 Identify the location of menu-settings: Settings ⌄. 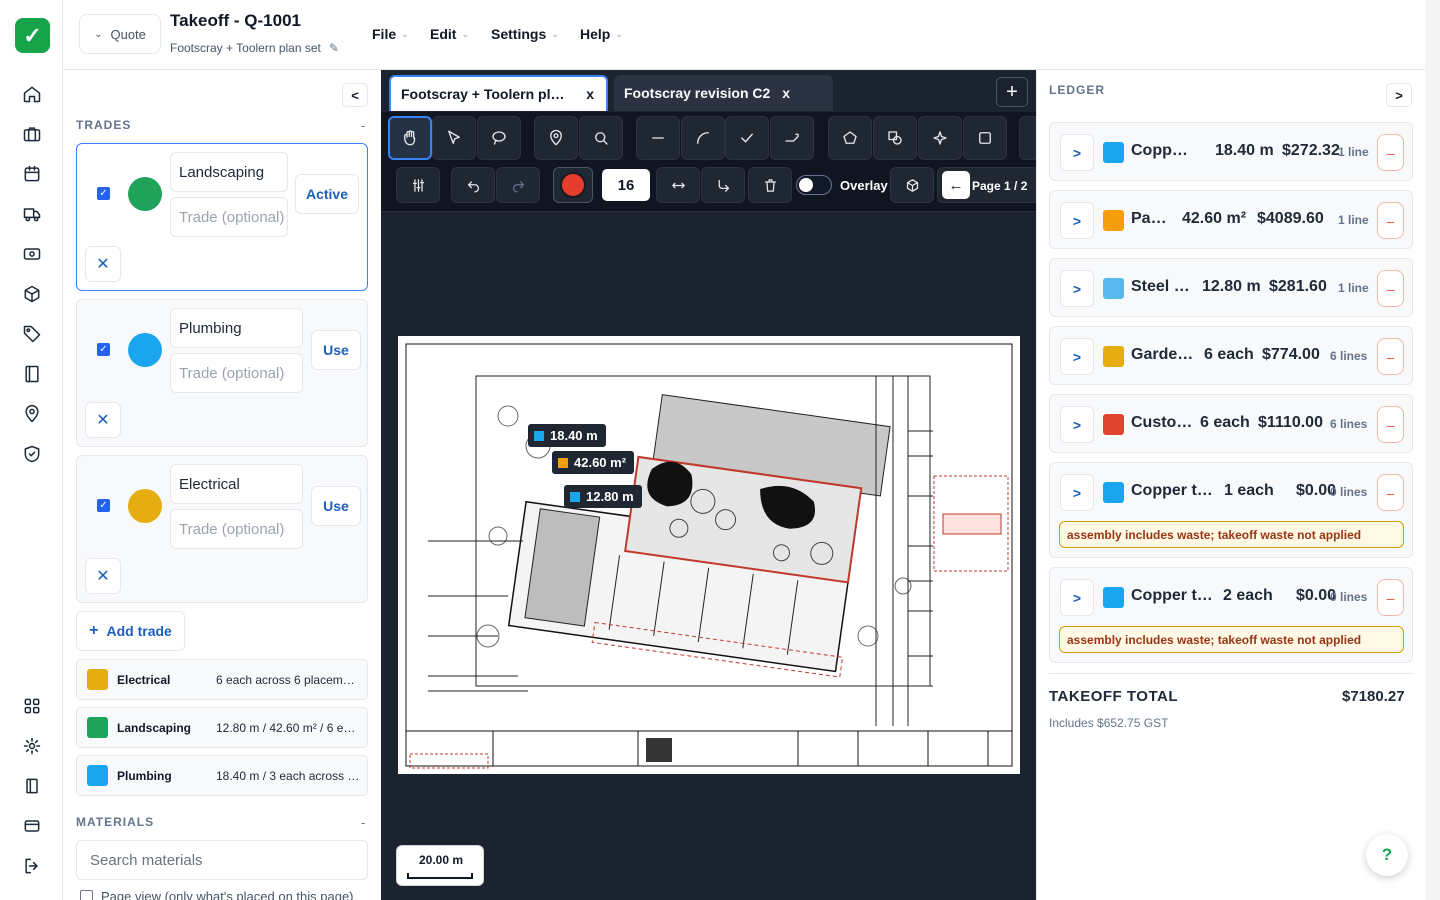
(525, 34).